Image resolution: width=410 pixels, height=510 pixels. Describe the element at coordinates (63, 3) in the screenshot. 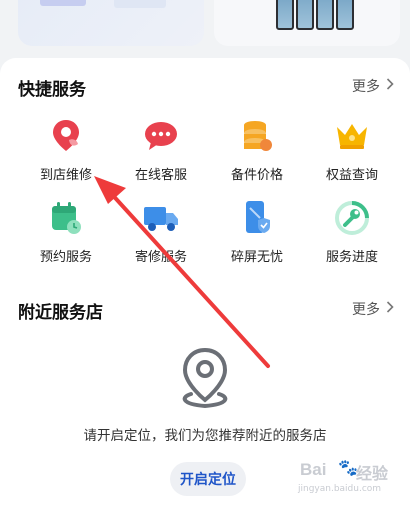

I see `banner-image-left` at that location.